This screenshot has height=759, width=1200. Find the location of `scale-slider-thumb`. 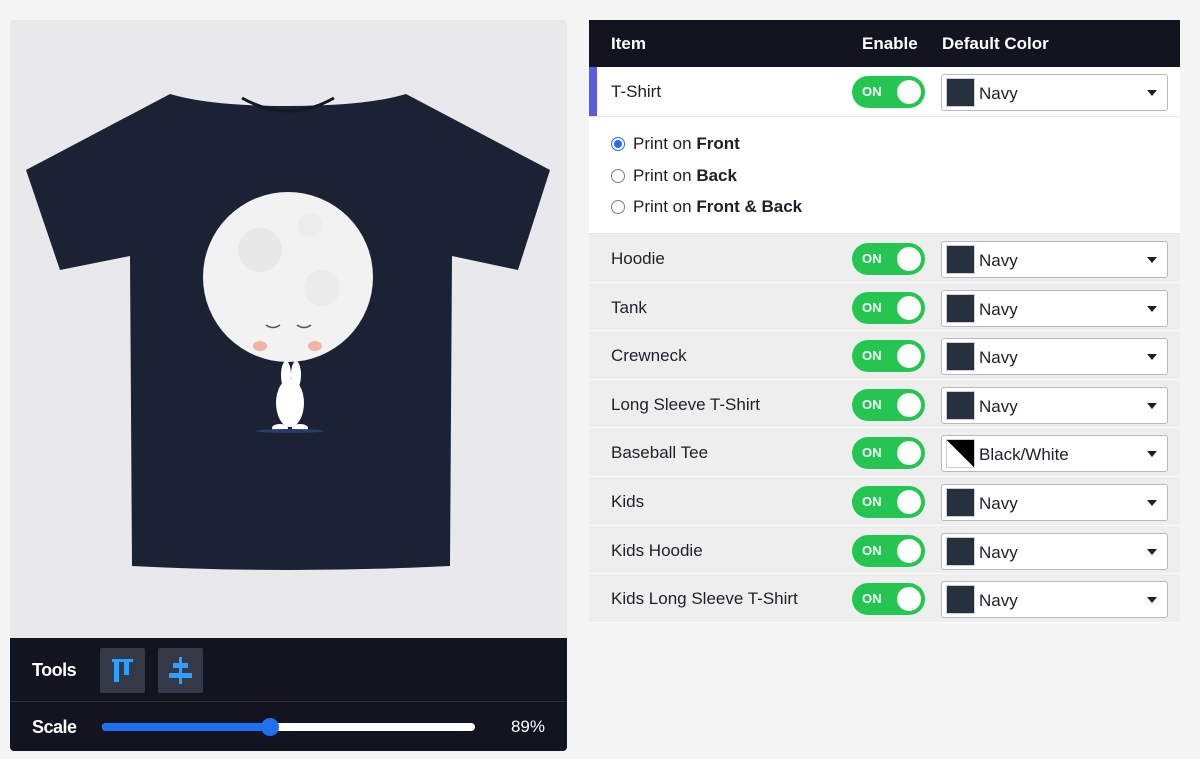

scale-slider-thumb is located at coordinates (269, 727).